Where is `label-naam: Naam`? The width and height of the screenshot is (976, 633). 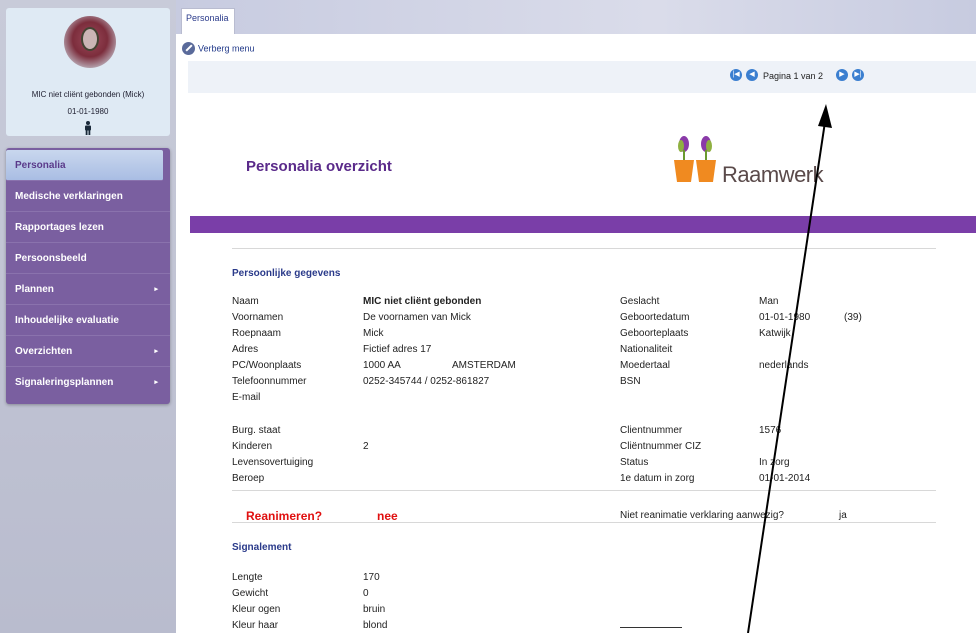 label-naam: Naam is located at coordinates (245, 301).